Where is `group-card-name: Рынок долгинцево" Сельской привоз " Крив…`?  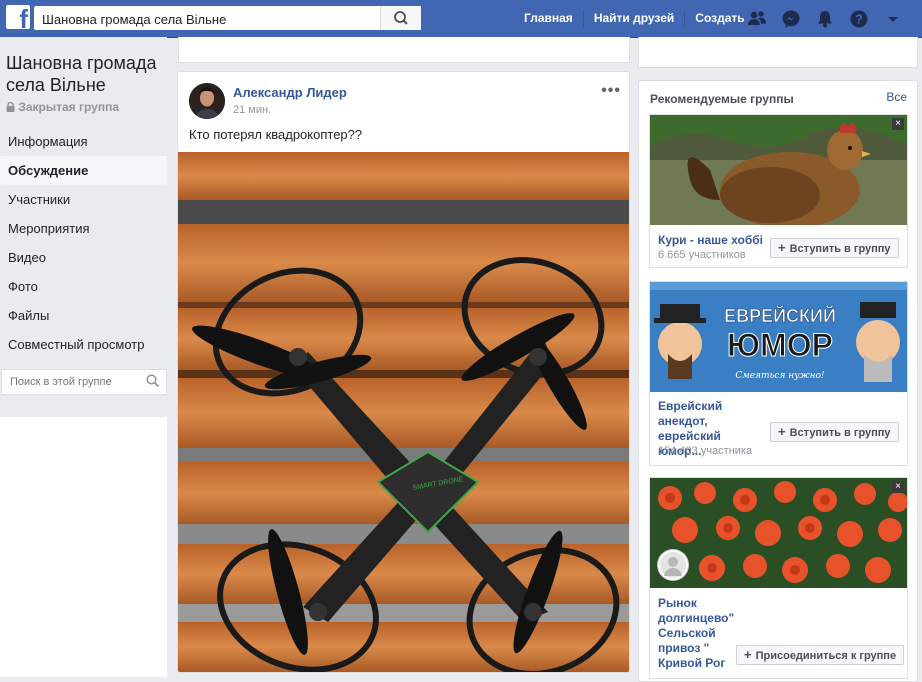 group-card-name: Рынок долгинцево" Сельской привоз " Крив… is located at coordinates (703, 633).